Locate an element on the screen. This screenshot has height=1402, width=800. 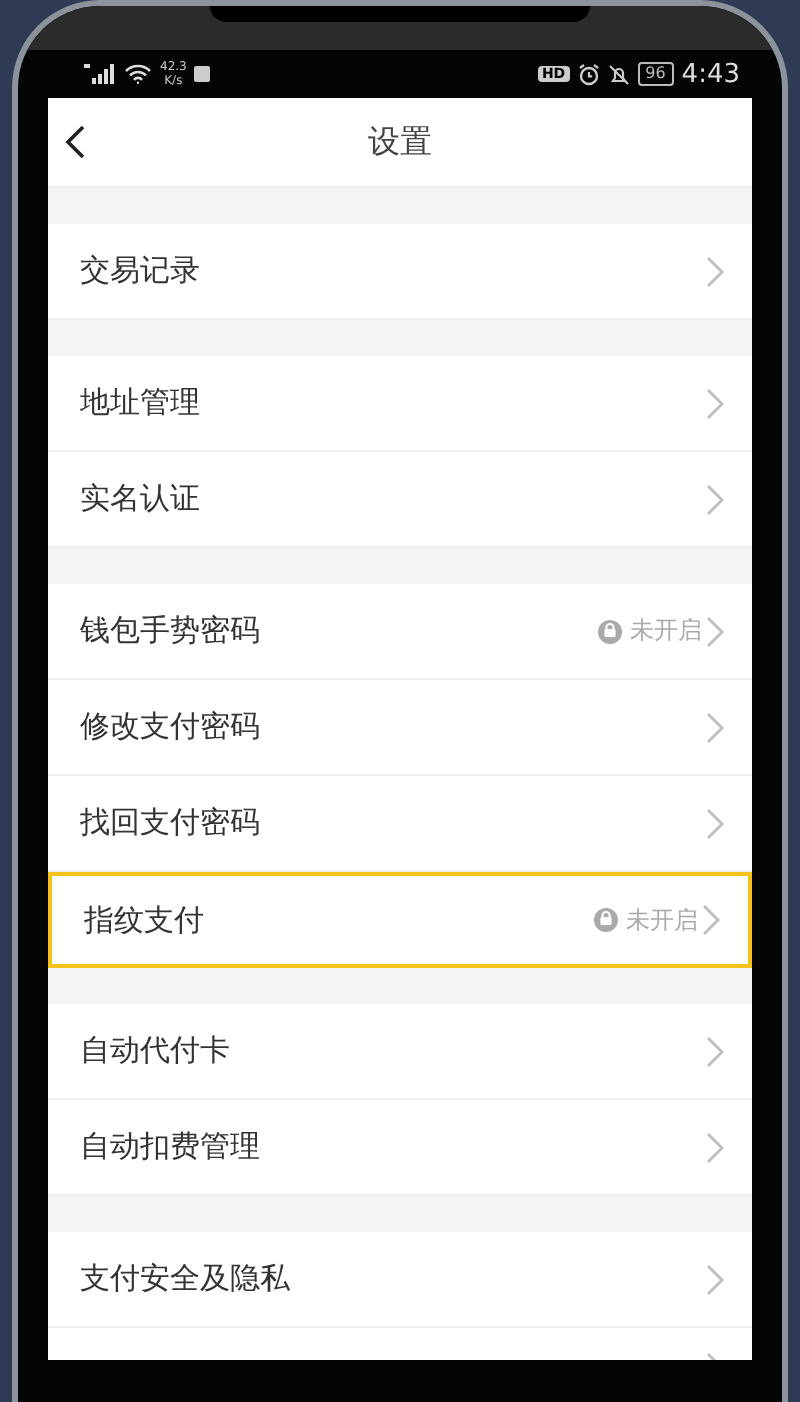
settings-item: 支付安全及隐私 is located at coordinates (400, 1280).